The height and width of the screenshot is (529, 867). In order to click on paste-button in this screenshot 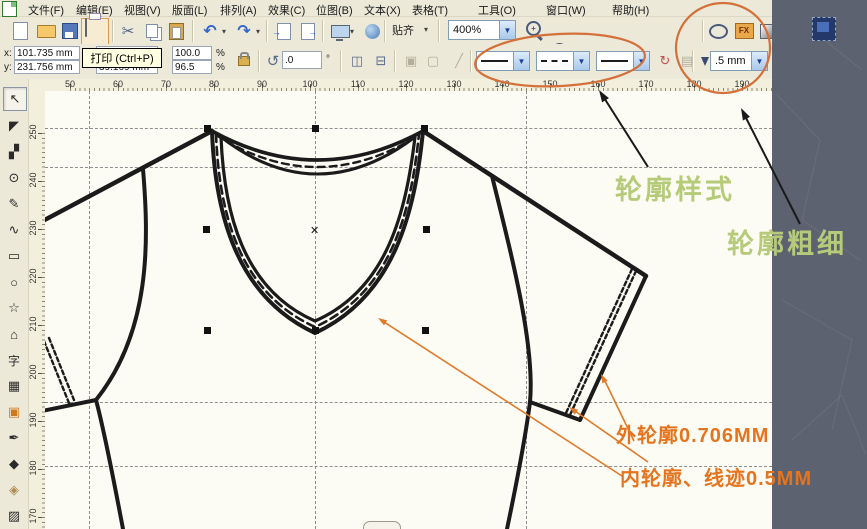, I will do `click(176, 31)`.